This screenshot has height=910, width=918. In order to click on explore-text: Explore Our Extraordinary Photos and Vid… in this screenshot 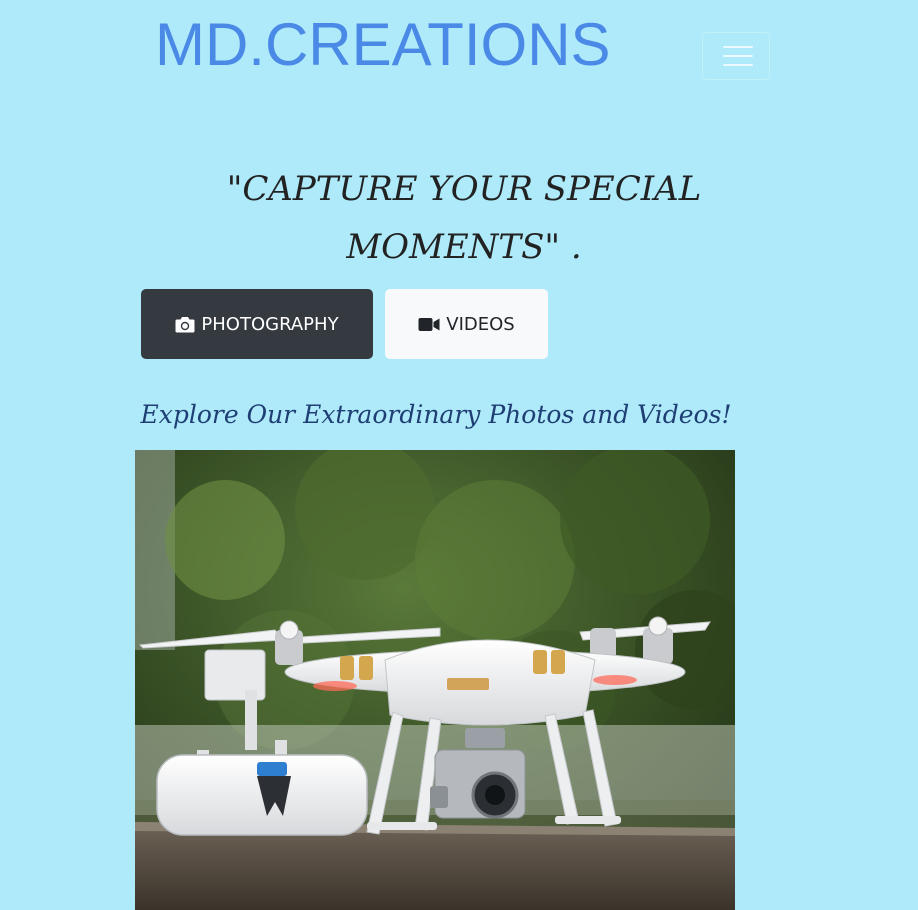, I will do `click(436, 414)`.